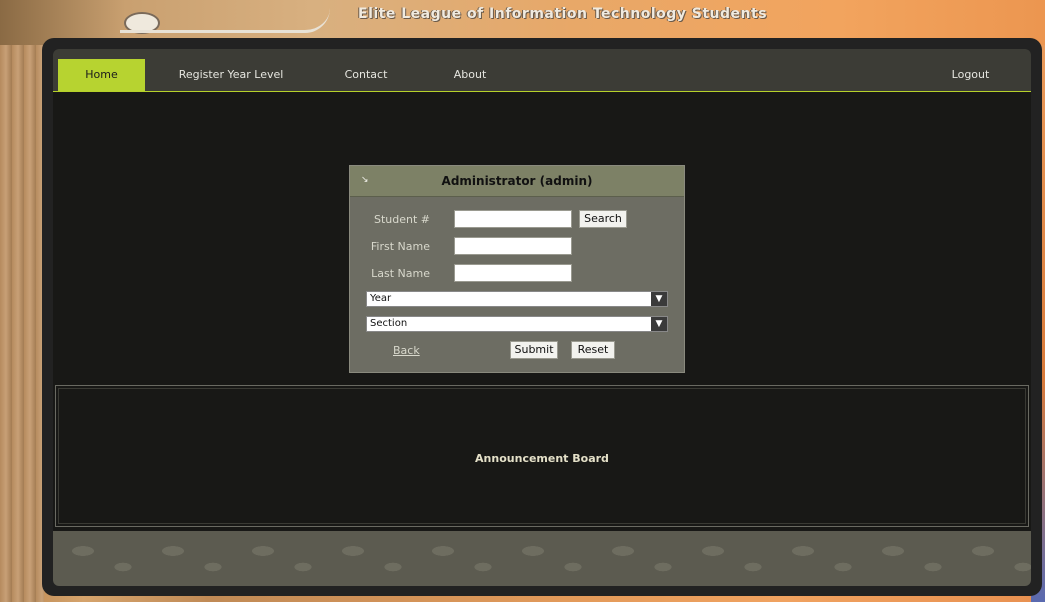 The width and height of the screenshot is (1045, 602). What do you see at coordinates (231, 75) in the screenshot?
I see `nav-item-register-year-level: Register Year Level` at bounding box center [231, 75].